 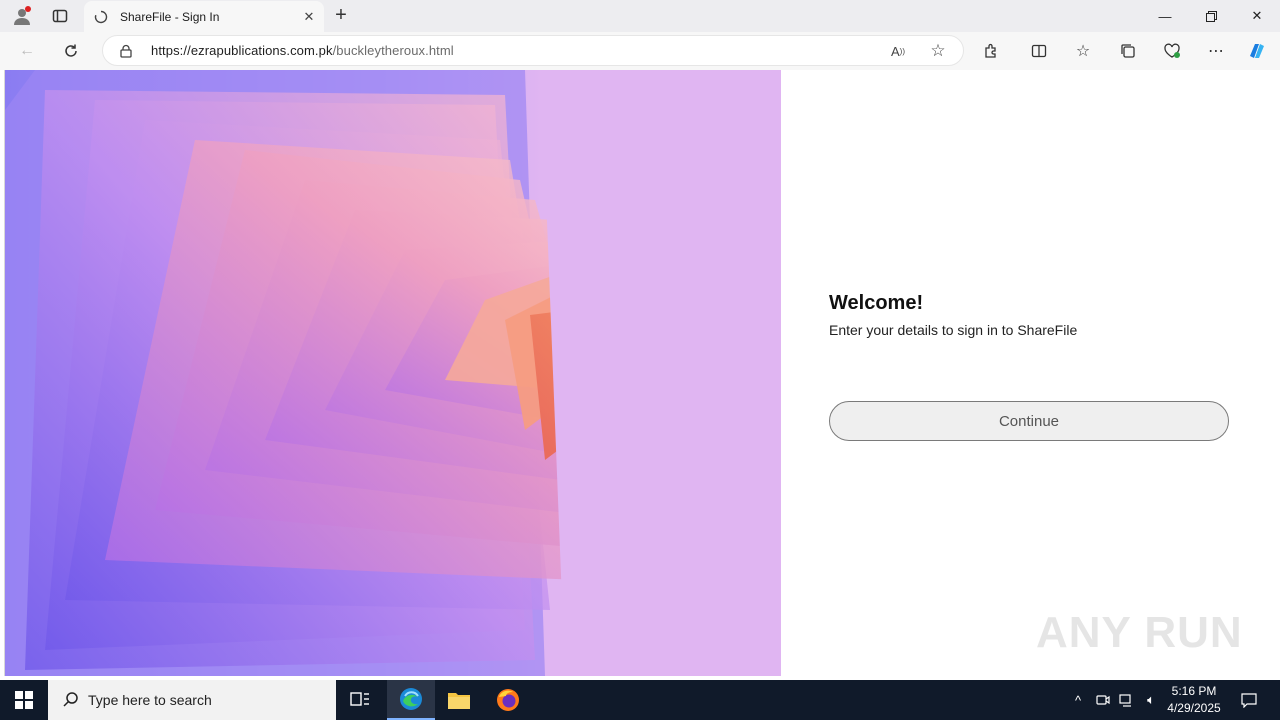 I want to click on clock-time: 5:16 PM, so click(x=1194, y=691).